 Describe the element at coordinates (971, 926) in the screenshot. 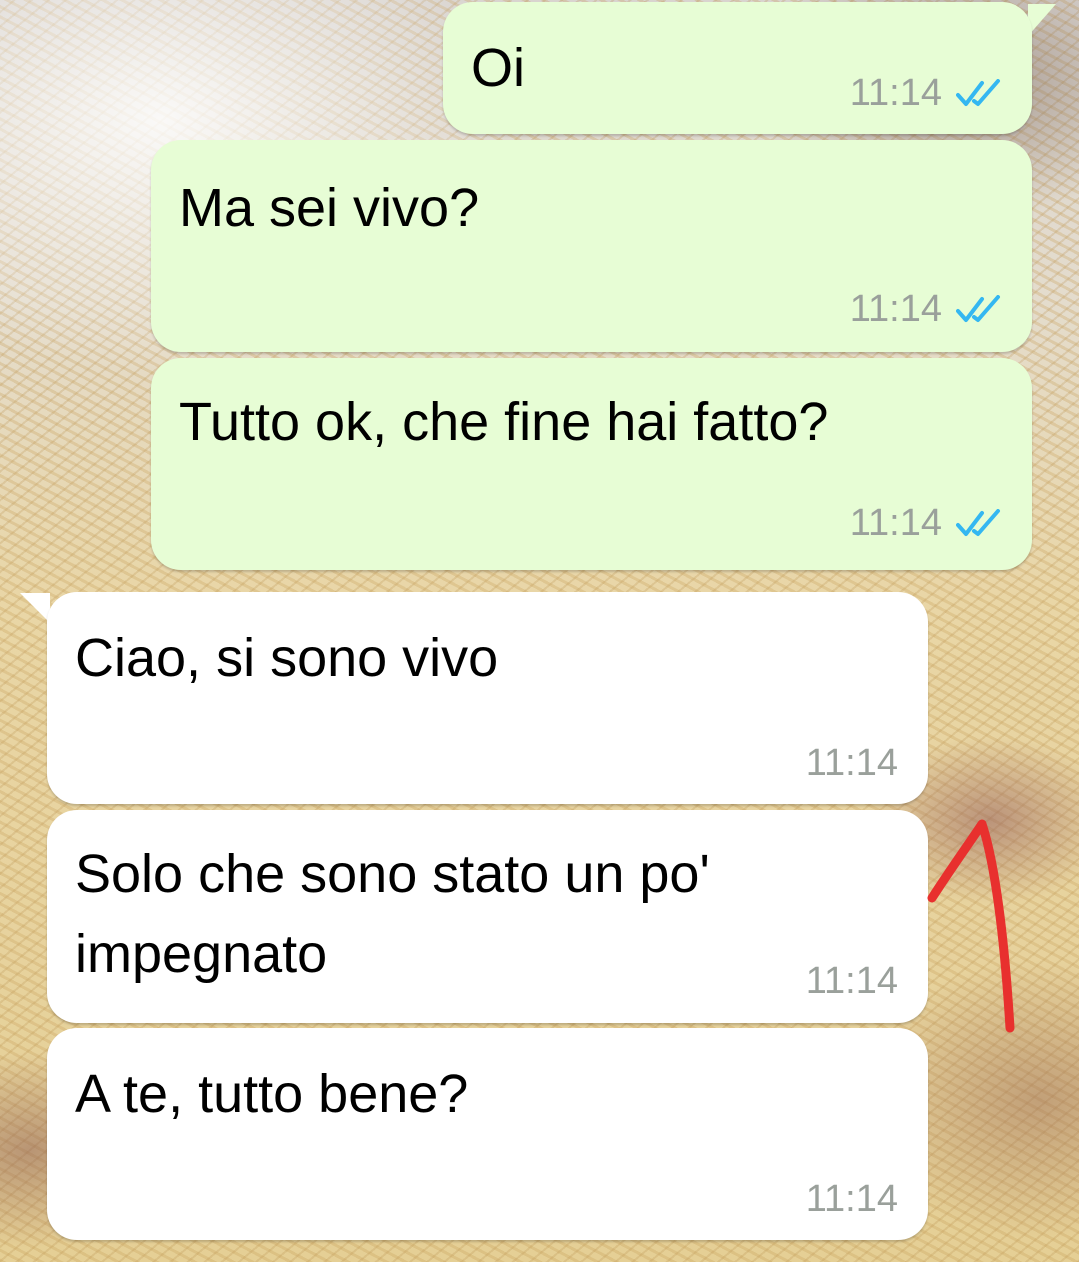

I see `red-arrow-icon` at that location.